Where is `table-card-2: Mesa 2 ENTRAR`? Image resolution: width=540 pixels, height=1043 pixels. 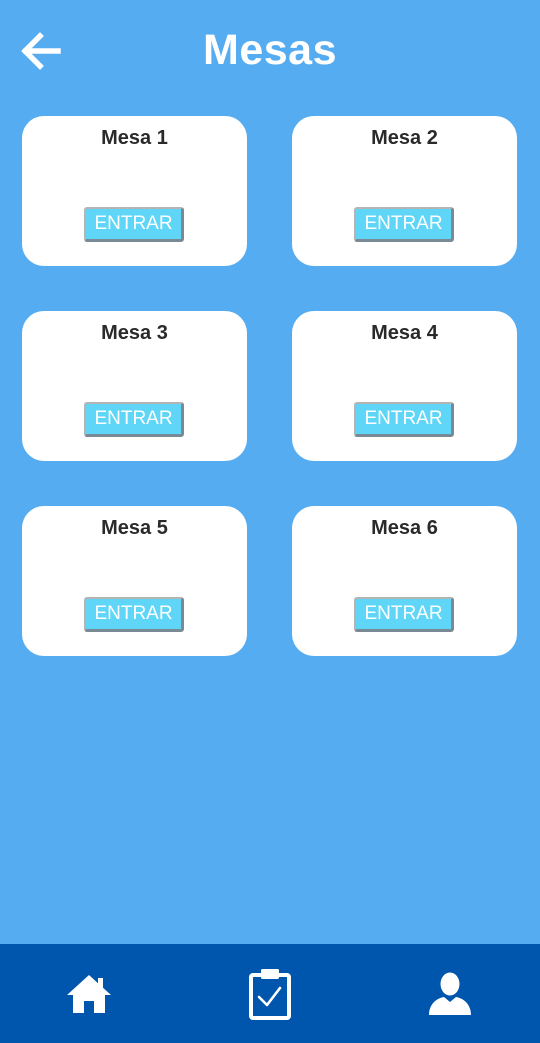 table-card-2: Mesa 2 ENTRAR is located at coordinates (404, 191).